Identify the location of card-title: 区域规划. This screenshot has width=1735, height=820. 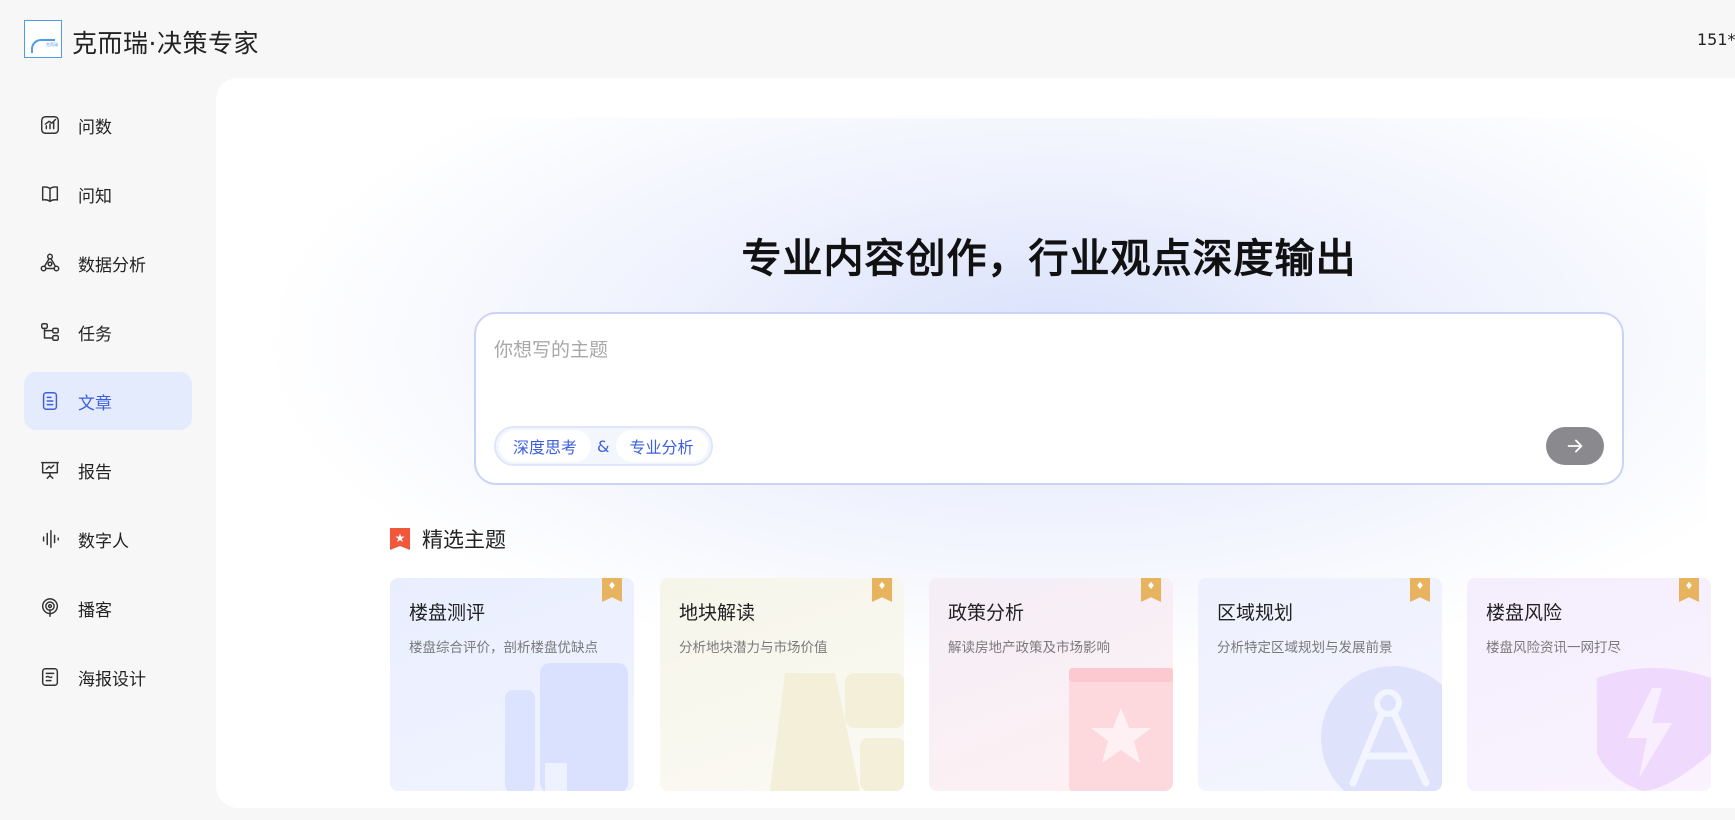
(1255, 613).